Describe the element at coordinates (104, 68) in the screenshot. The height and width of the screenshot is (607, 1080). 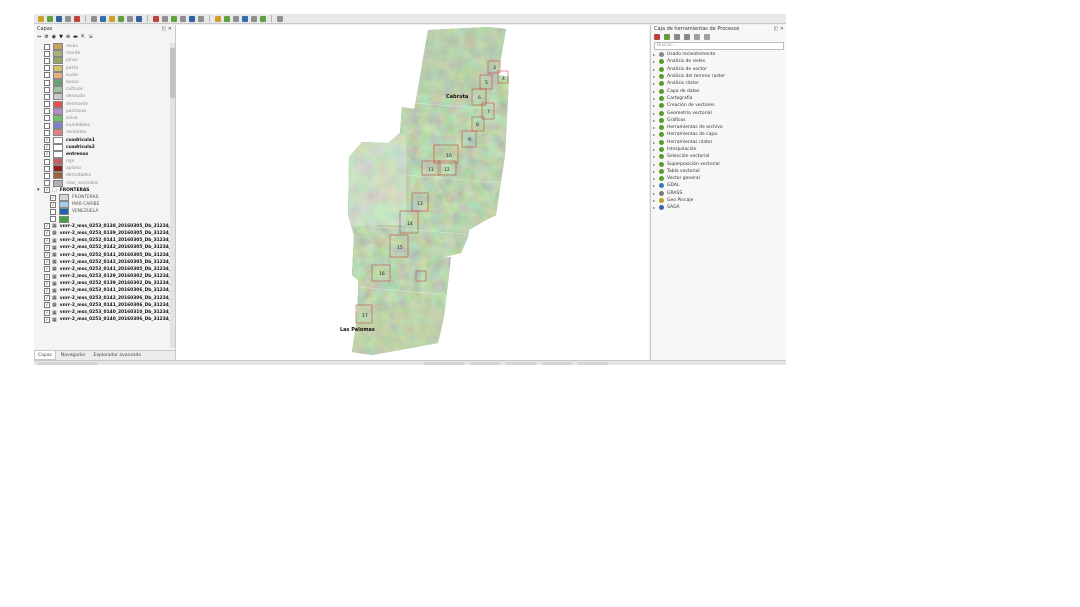
I see `layer-item: pasto` at that location.